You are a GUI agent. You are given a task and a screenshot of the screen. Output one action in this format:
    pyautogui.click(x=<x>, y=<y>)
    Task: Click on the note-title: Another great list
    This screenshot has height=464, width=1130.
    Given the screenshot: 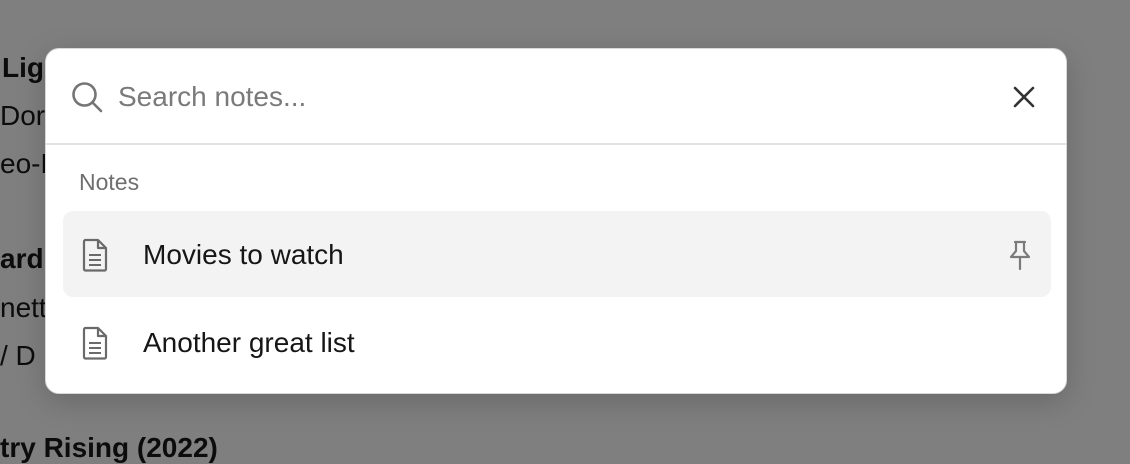 What is the action you would take?
    pyautogui.click(x=249, y=342)
    